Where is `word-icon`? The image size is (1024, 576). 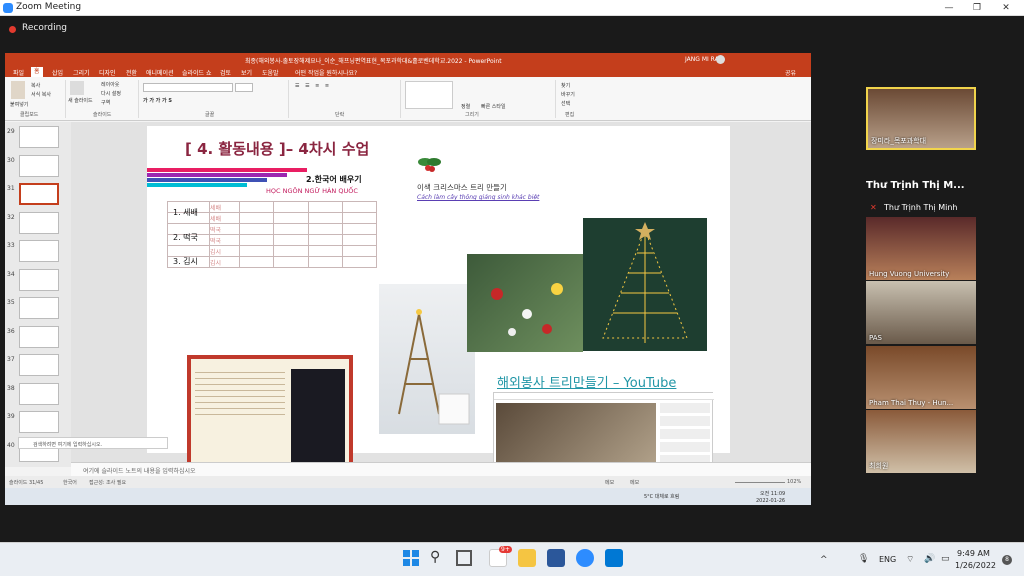
word-icon is located at coordinates (556, 558).